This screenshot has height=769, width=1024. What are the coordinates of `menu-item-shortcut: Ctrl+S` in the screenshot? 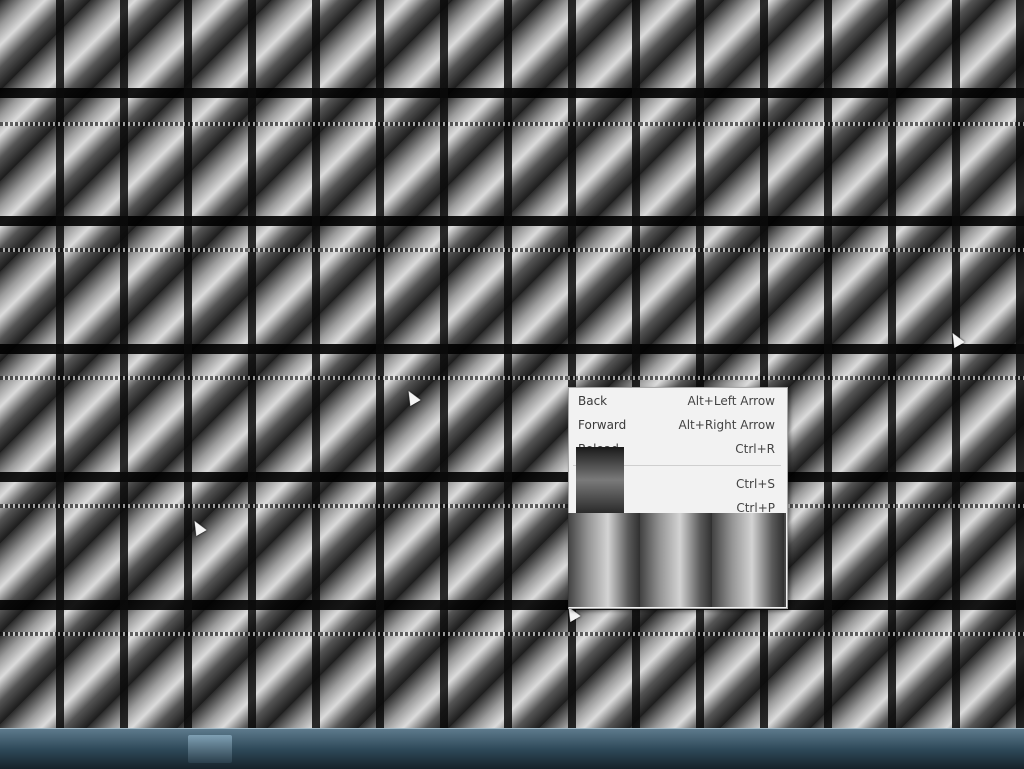 It's located at (755, 484).